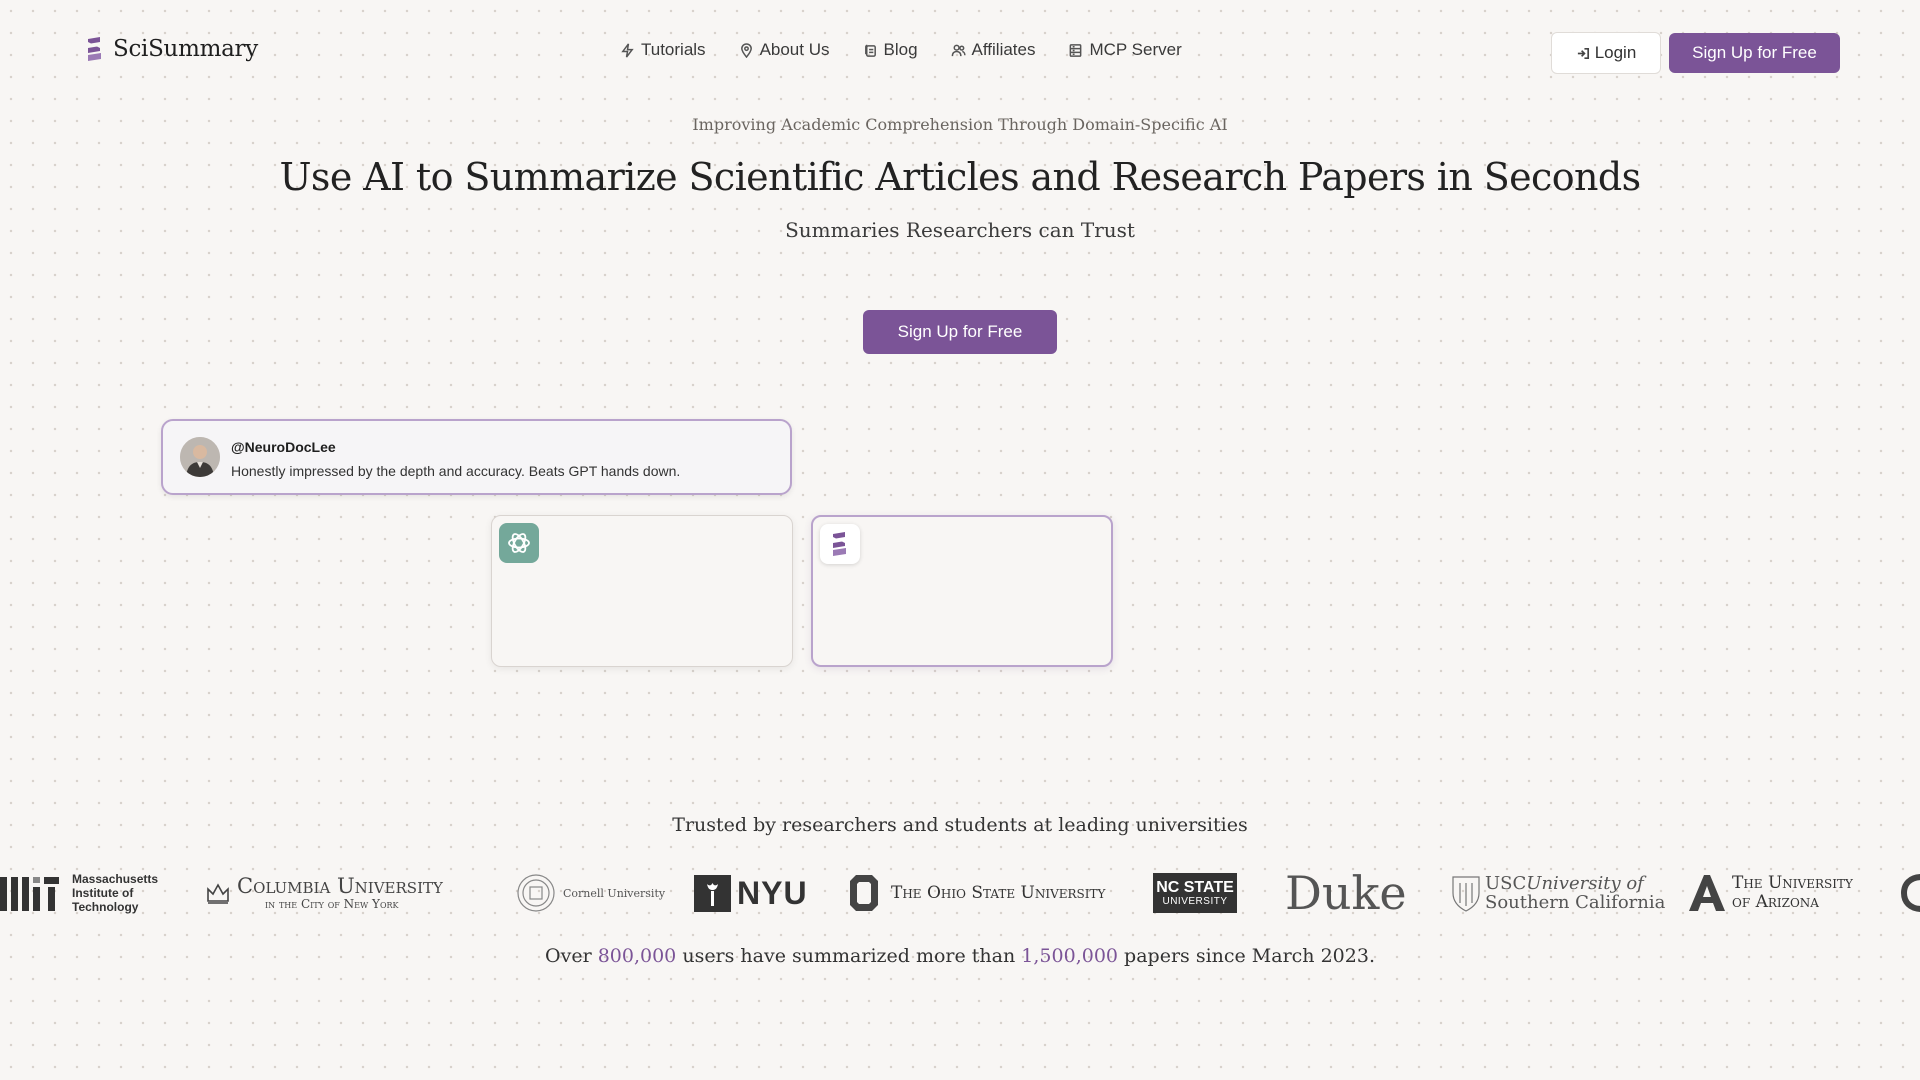  Describe the element at coordinates (712, 893) in the screenshot. I see `nyu-torch-icon` at that location.